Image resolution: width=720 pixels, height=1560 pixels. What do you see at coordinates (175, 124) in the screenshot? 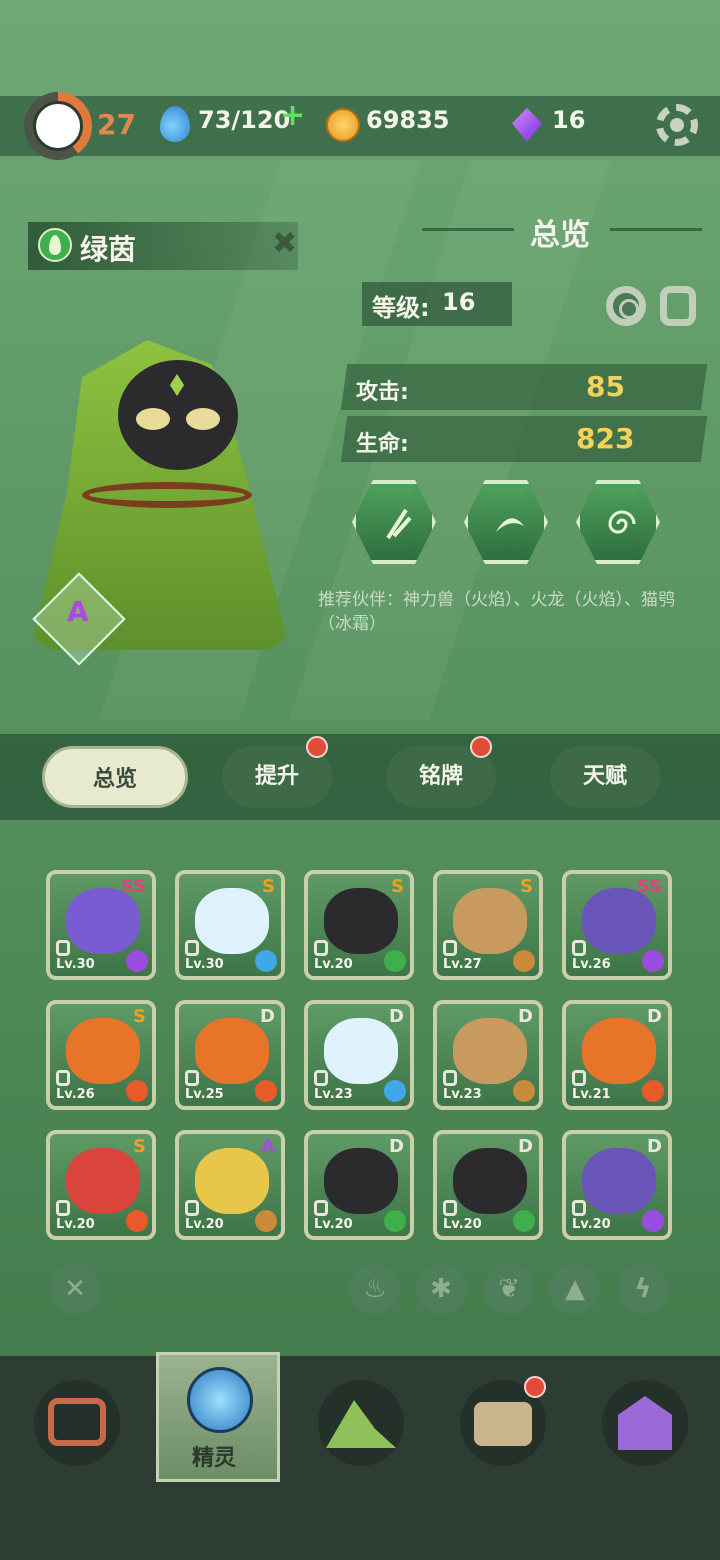
I see `water-drop-icon` at bounding box center [175, 124].